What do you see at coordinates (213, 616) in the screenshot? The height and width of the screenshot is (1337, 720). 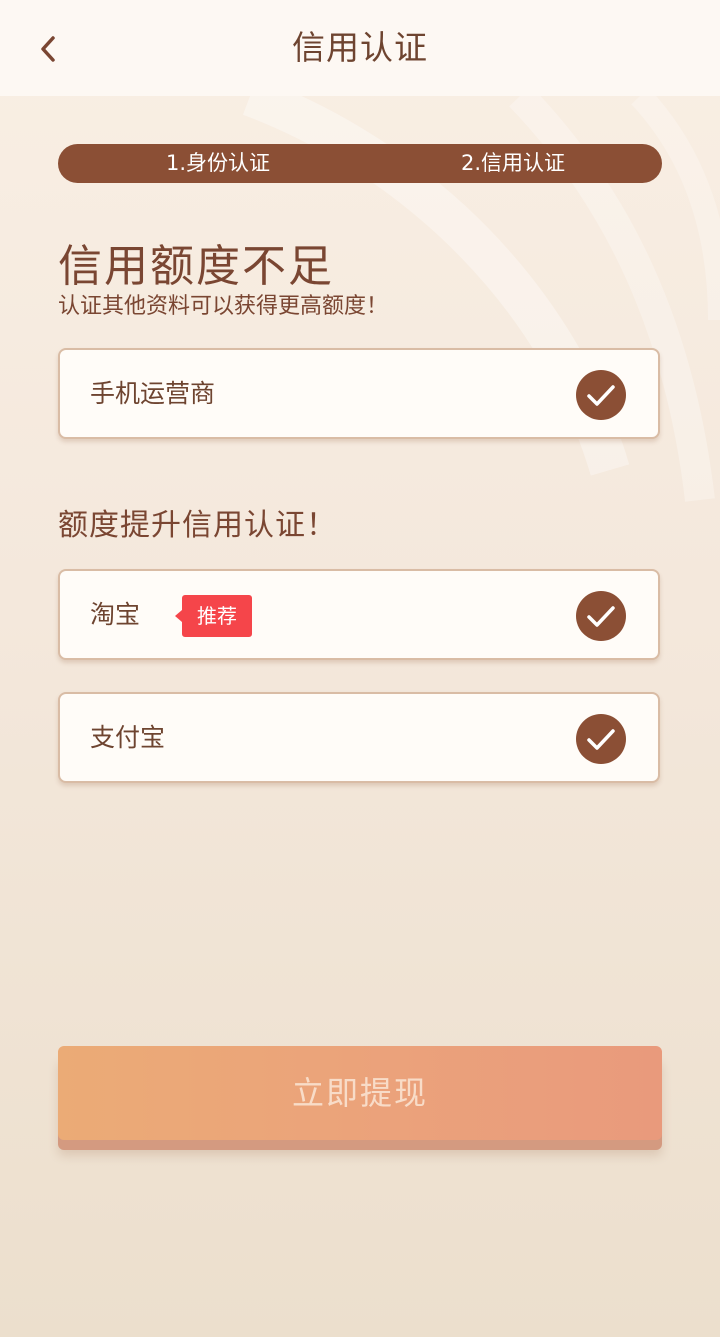 I see `recommend-badge: 推荐` at bounding box center [213, 616].